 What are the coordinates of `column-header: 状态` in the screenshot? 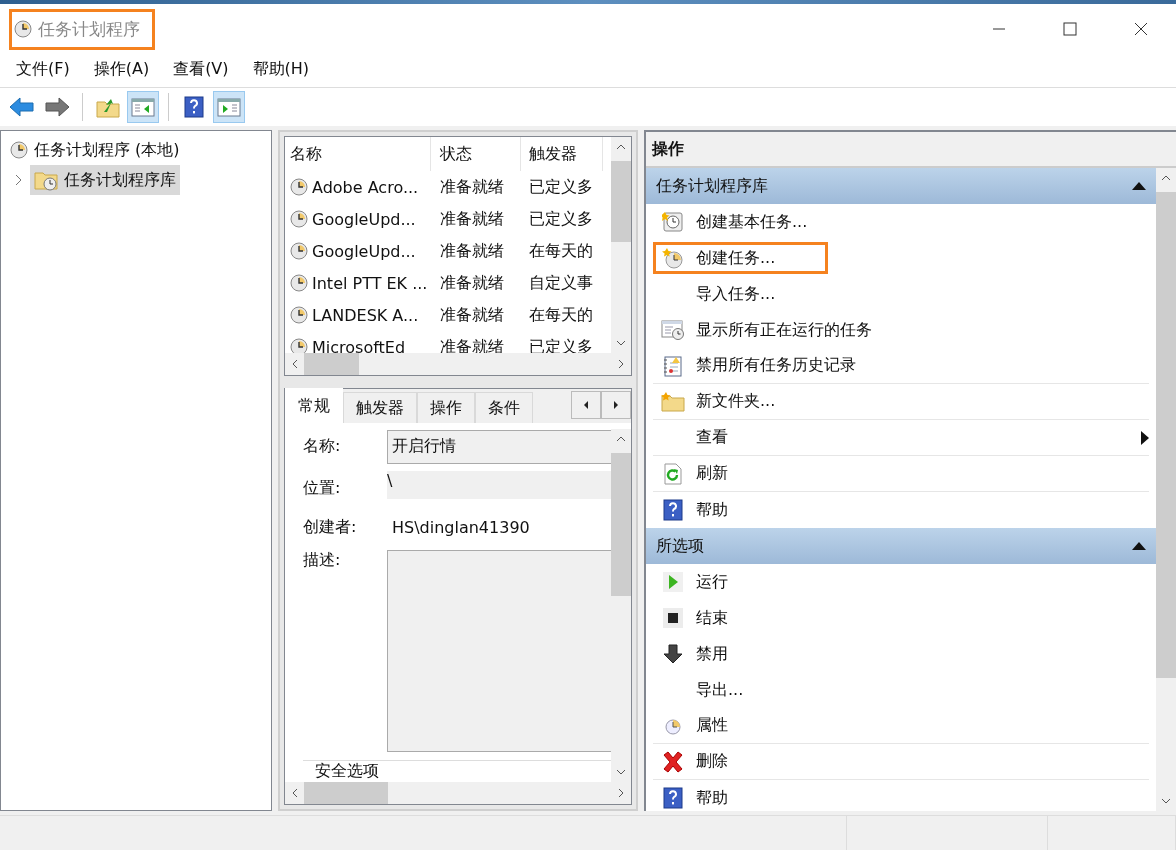 It's located at (476, 154).